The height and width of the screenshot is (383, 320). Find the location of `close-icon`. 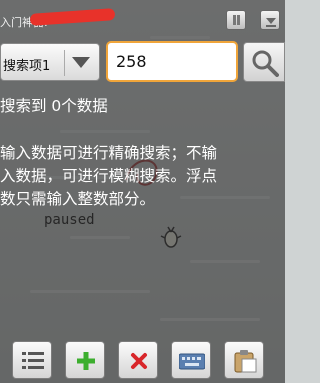

close-icon is located at coordinates (139, 361).